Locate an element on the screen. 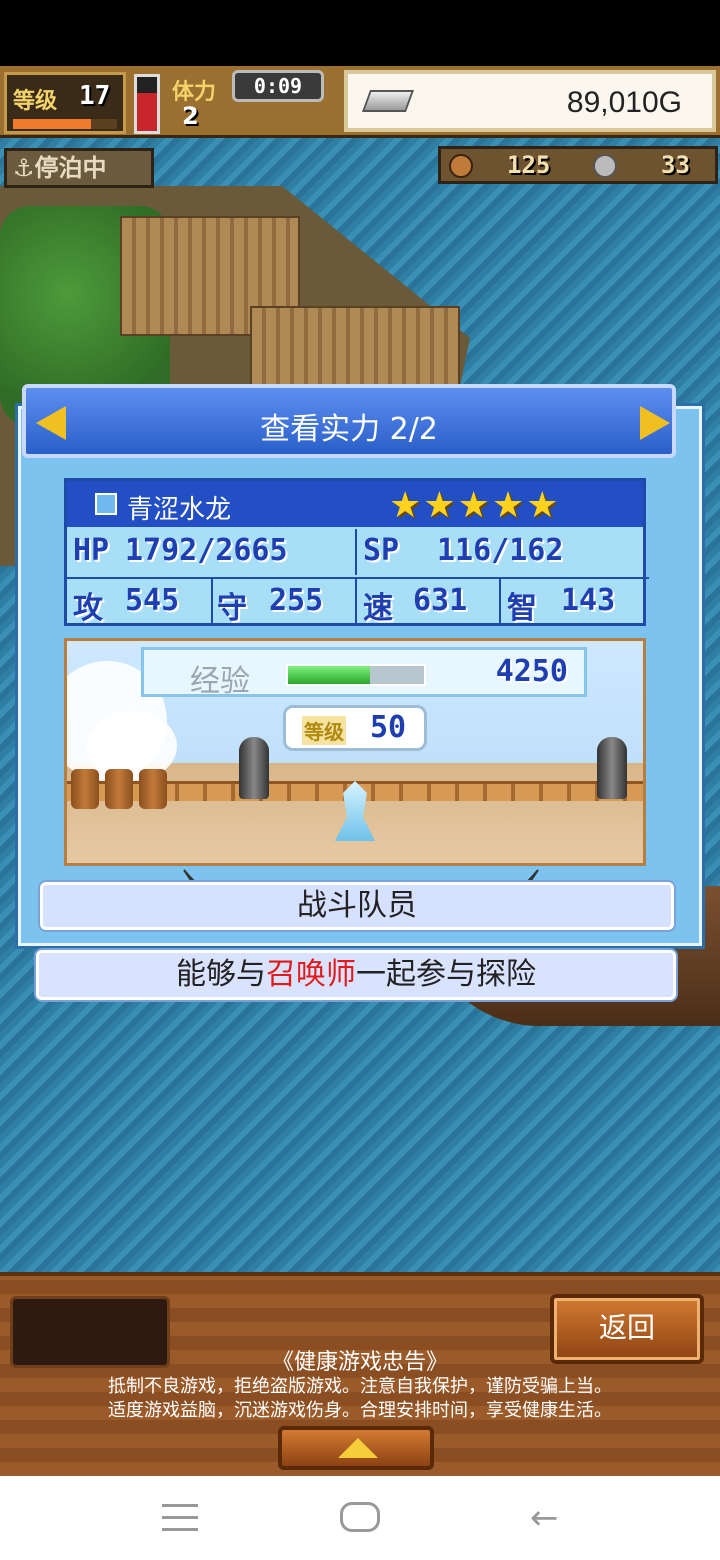  experience-box: 经验 4250 is located at coordinates (364, 673).